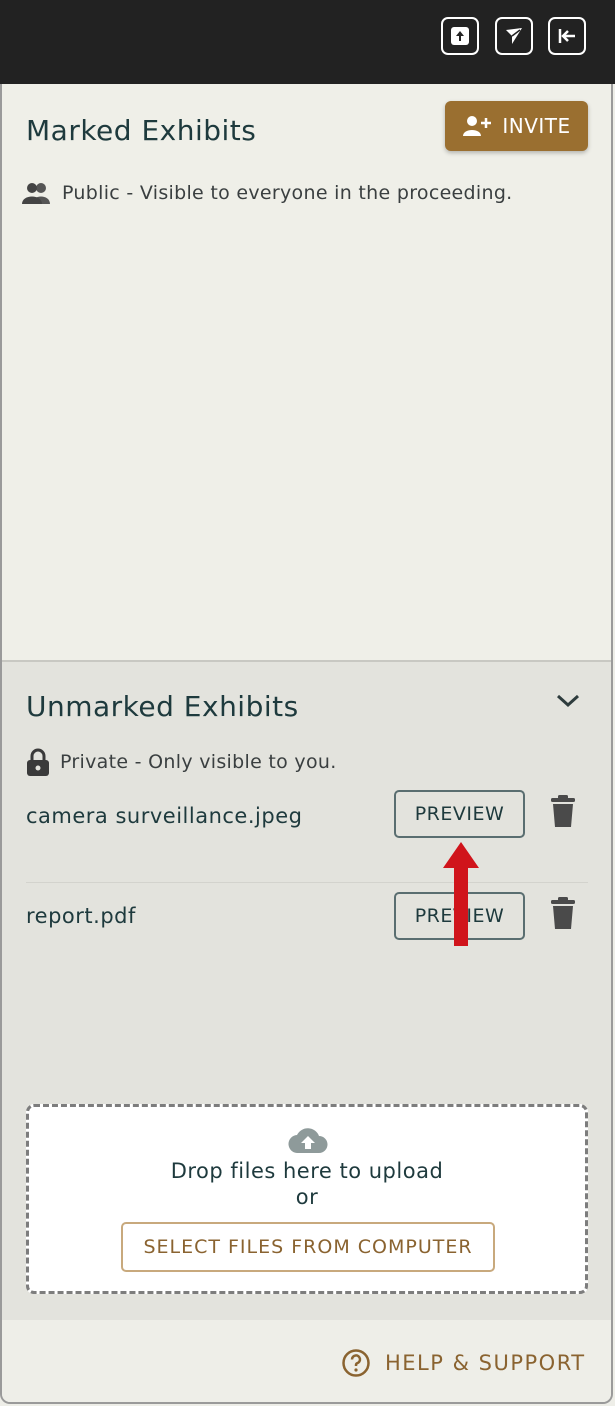  What do you see at coordinates (81, 916) in the screenshot?
I see `file-name: report.pdf` at bounding box center [81, 916].